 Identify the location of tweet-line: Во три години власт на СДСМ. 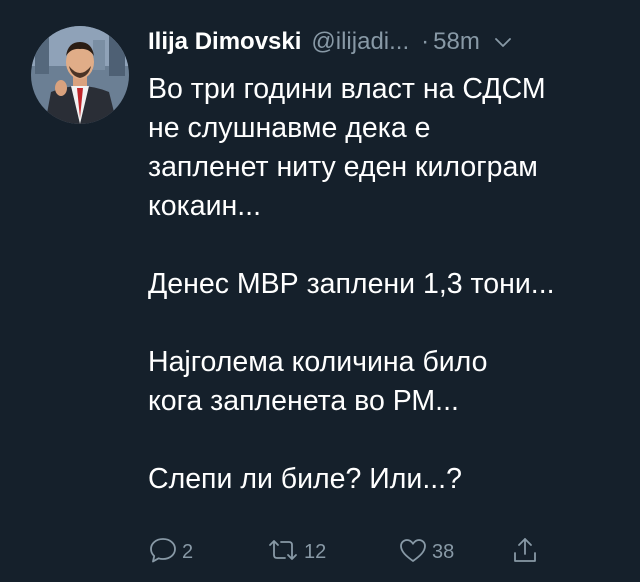
(347, 89).